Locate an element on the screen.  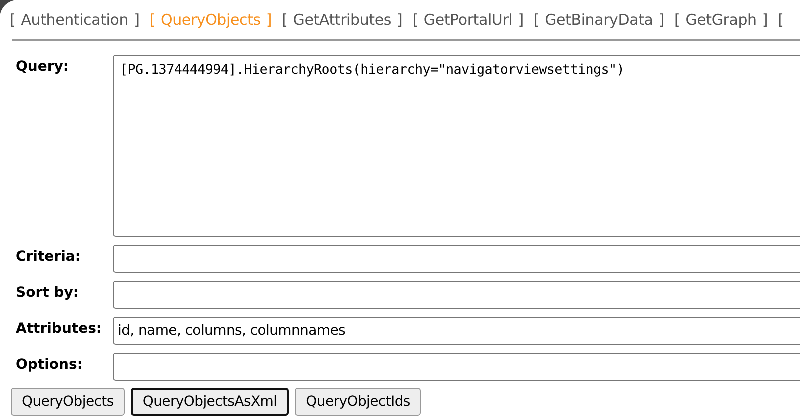
query-button: QueryObjectIds is located at coordinates (358, 402).